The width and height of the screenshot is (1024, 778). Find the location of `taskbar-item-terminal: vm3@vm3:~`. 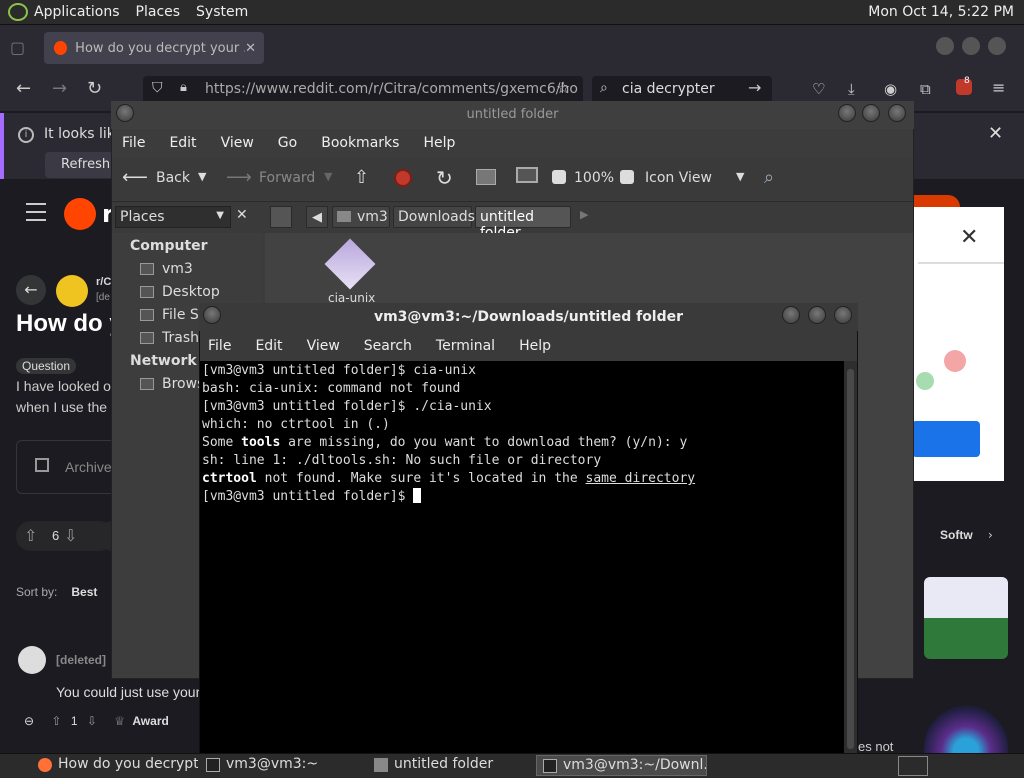

taskbar-item-terminal: vm3@vm3:~ is located at coordinates (282, 765).